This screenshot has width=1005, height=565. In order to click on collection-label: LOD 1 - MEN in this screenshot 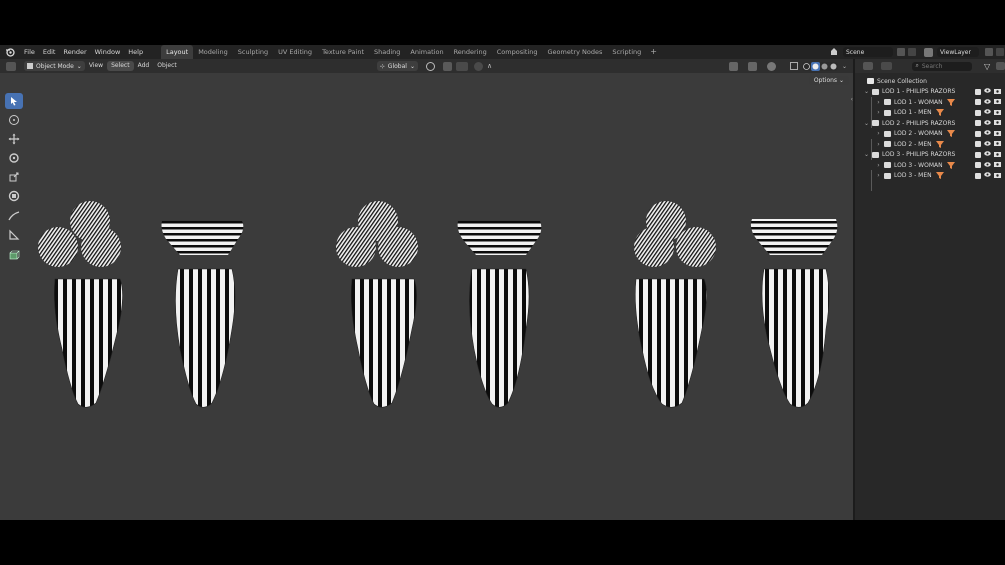, I will do `click(913, 113)`.